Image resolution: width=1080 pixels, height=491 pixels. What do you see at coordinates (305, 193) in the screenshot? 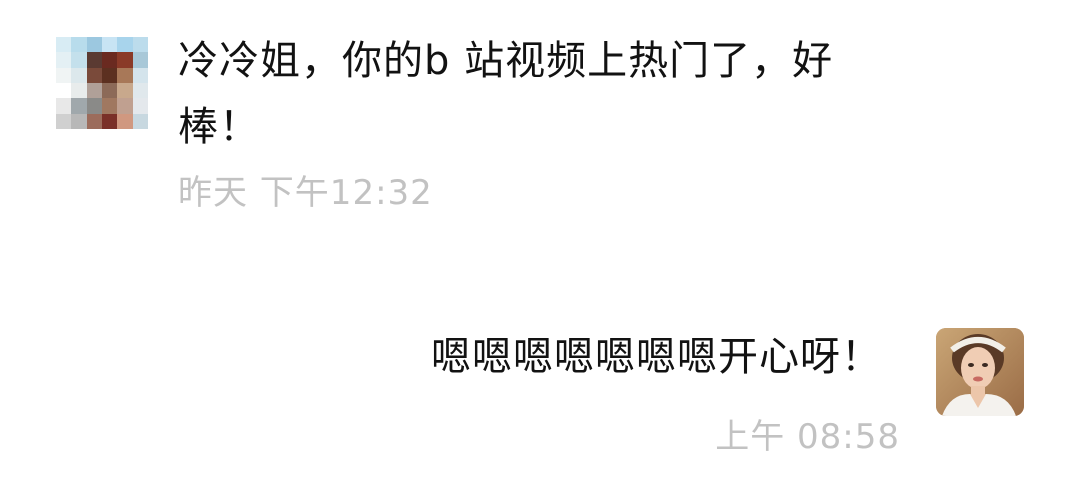
I see `incoming-message-timestamp: 昨天 下午12:32` at bounding box center [305, 193].